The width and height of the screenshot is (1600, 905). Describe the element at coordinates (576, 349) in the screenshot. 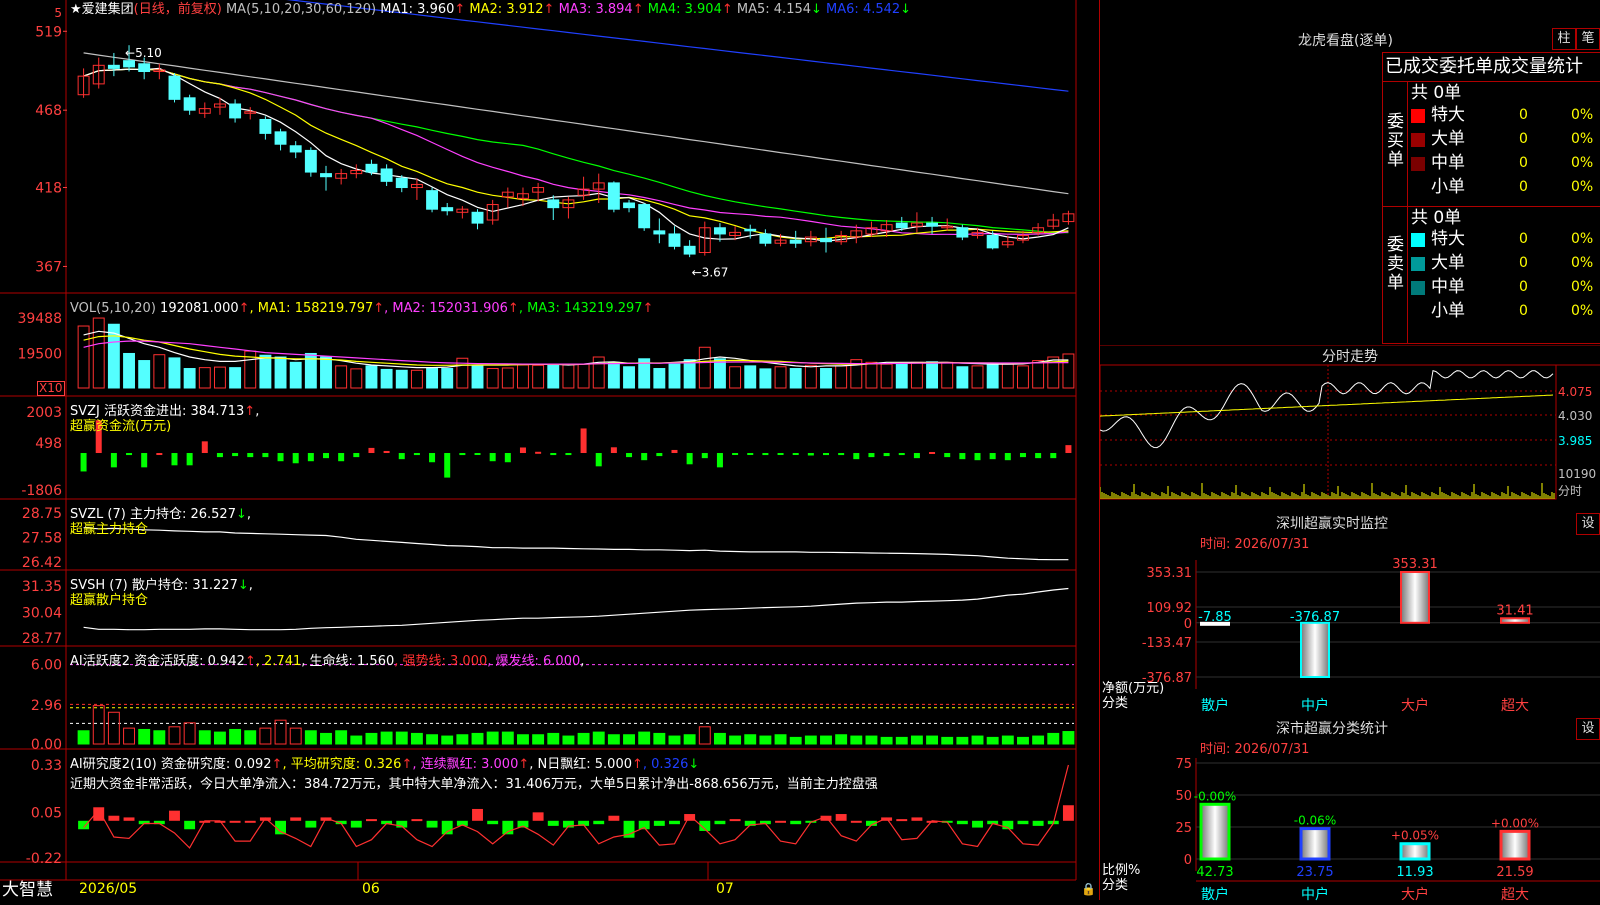

I see `vol-ma1` at that location.